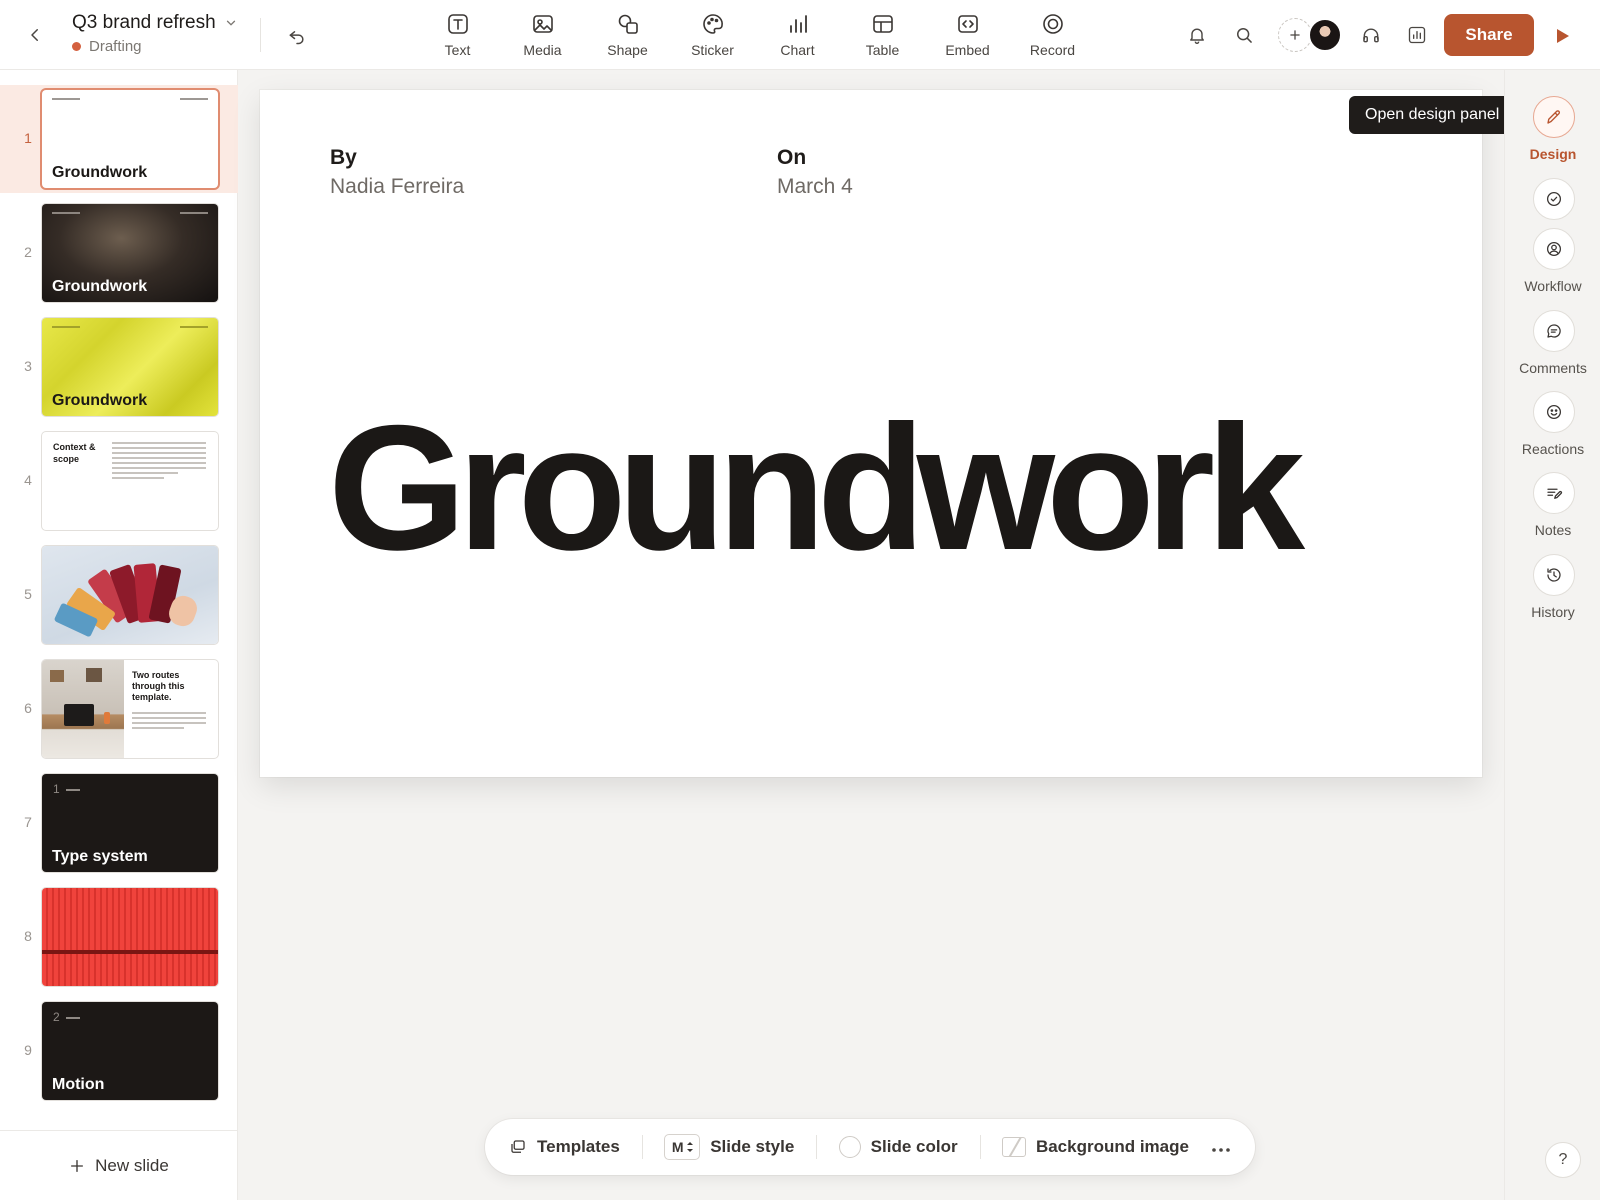 The width and height of the screenshot is (1600, 1200). I want to click on slide-preview: Two routes through this template., so click(130, 709).